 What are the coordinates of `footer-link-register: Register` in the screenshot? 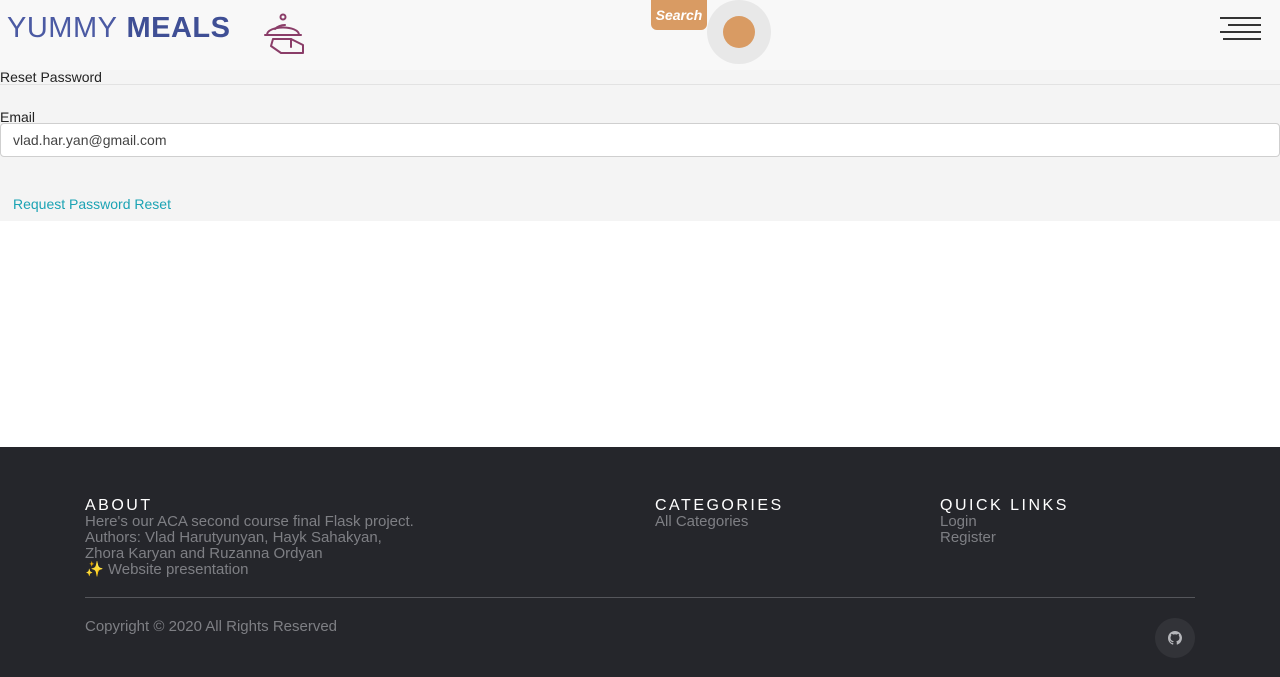 It's located at (1004, 538).